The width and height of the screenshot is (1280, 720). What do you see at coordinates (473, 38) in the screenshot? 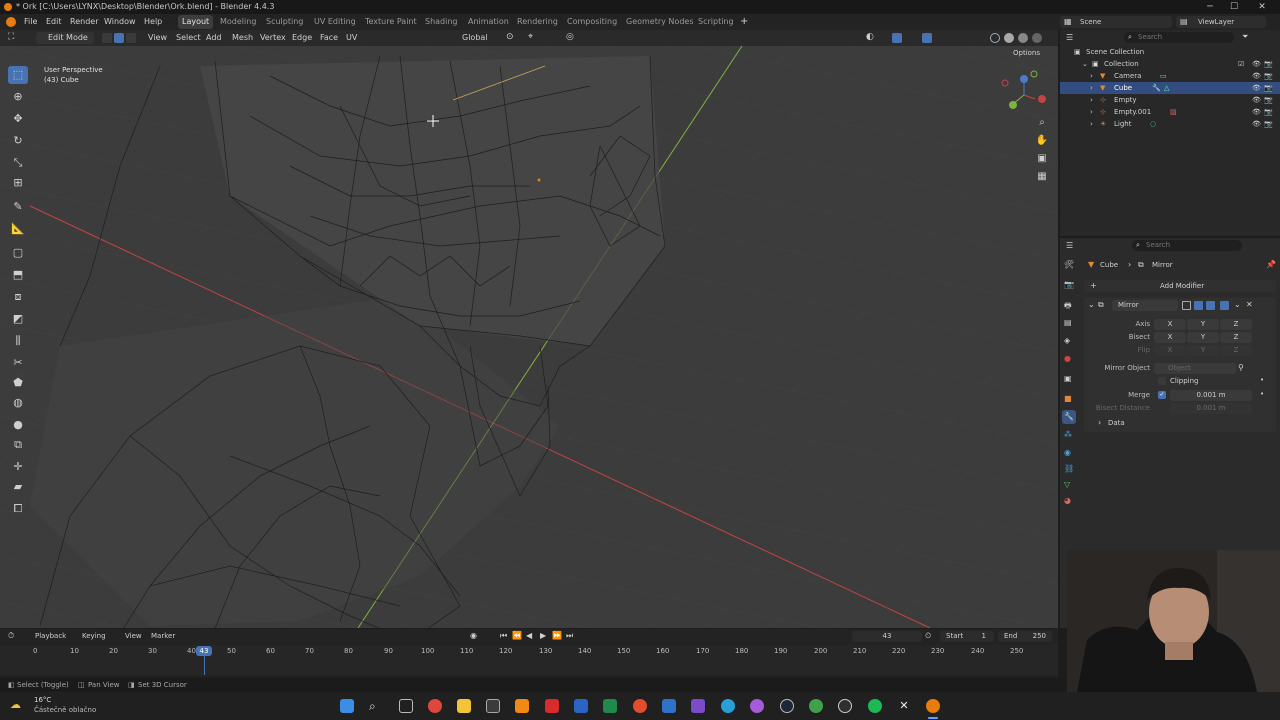
I see `transform-orientation-dropdown: Global` at bounding box center [473, 38].